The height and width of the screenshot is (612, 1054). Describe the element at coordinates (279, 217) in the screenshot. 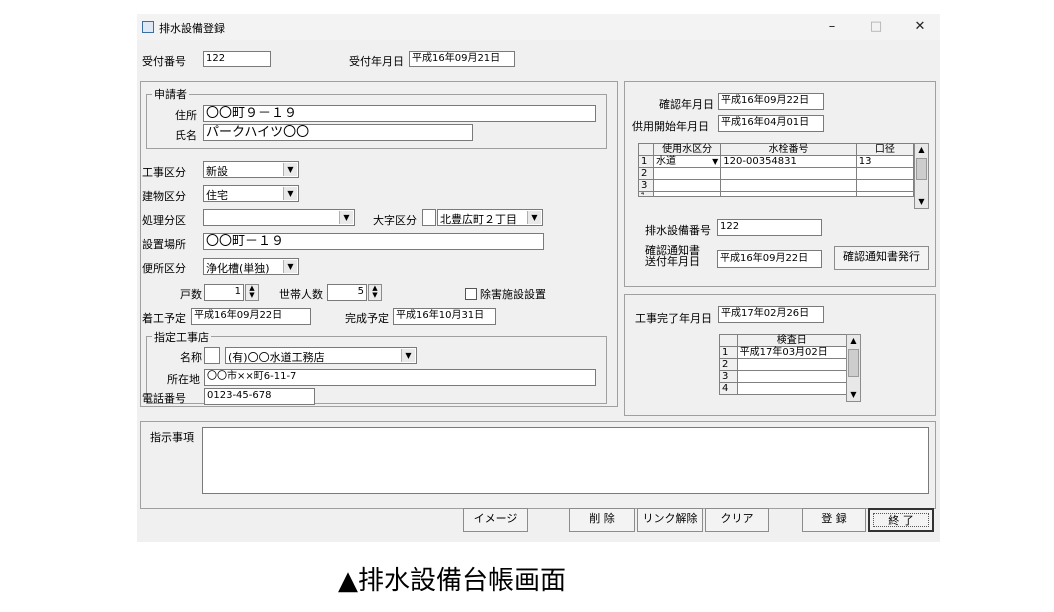

I see `treatment-district-select: ▼` at that location.